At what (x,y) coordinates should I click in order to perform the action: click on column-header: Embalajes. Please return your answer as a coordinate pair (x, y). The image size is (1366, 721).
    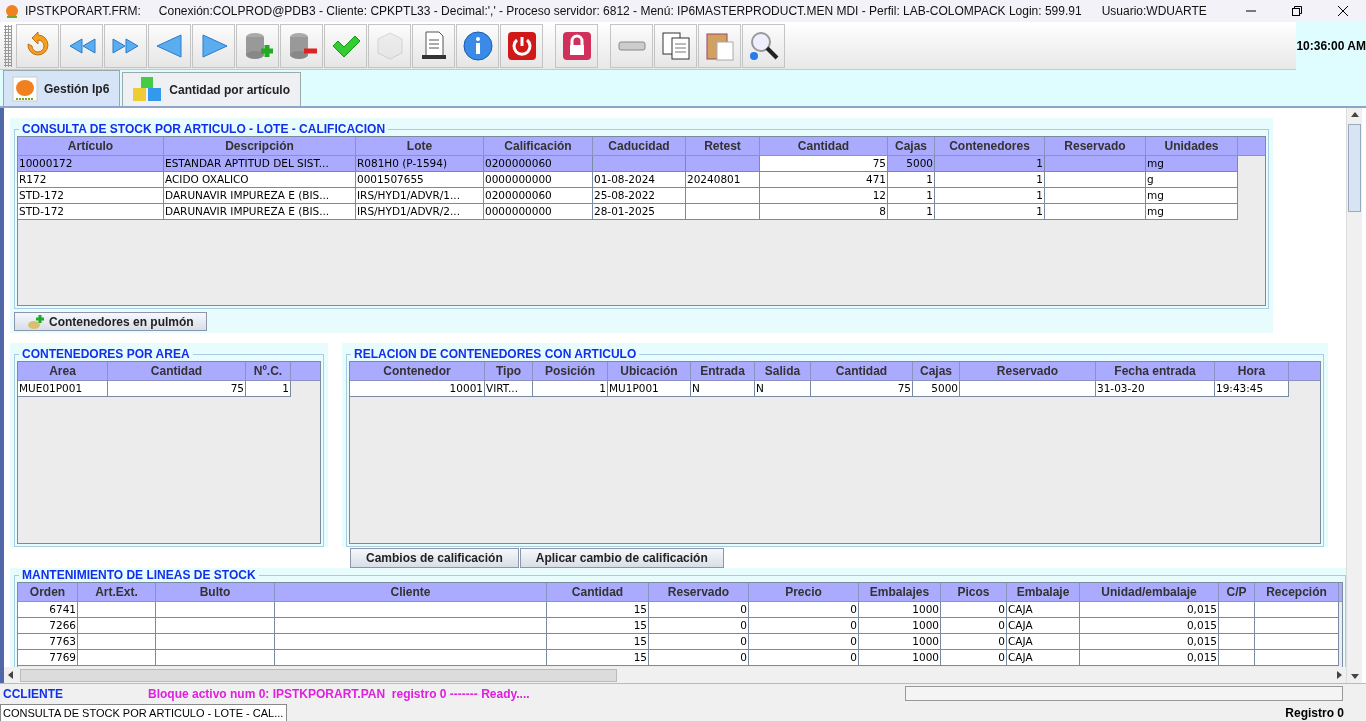
    Looking at the image, I should click on (900, 592).